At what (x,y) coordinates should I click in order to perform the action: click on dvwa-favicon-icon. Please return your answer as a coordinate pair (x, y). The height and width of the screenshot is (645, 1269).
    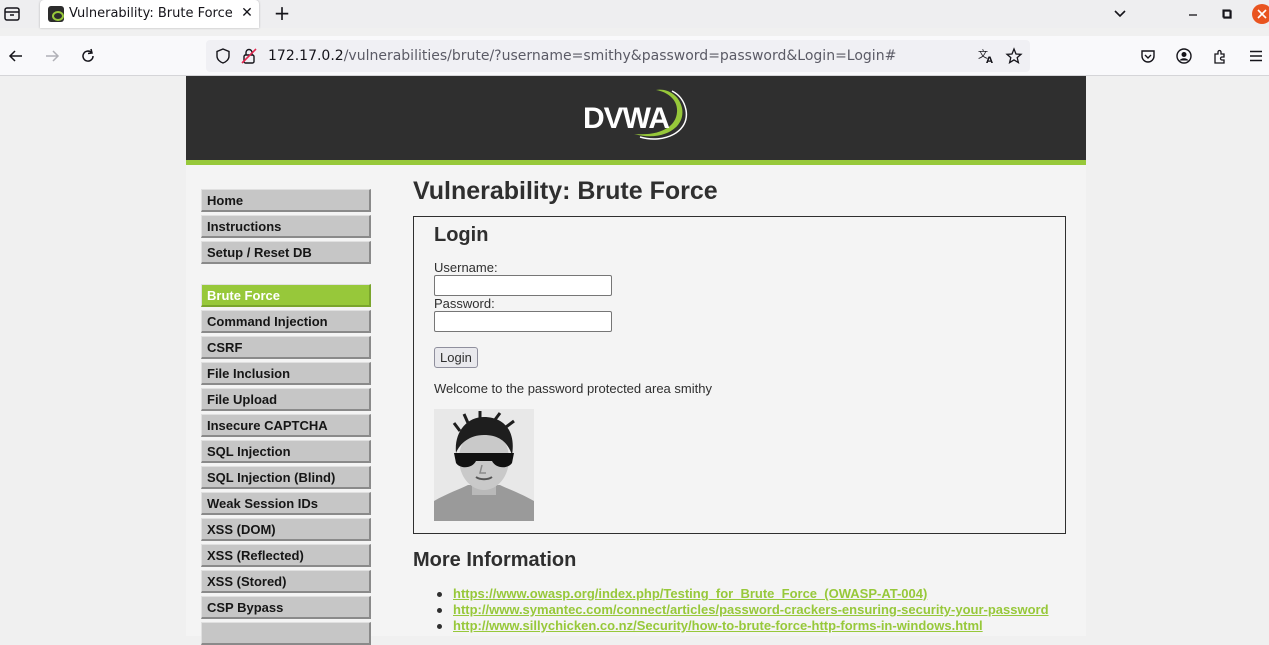
    Looking at the image, I should click on (56, 14).